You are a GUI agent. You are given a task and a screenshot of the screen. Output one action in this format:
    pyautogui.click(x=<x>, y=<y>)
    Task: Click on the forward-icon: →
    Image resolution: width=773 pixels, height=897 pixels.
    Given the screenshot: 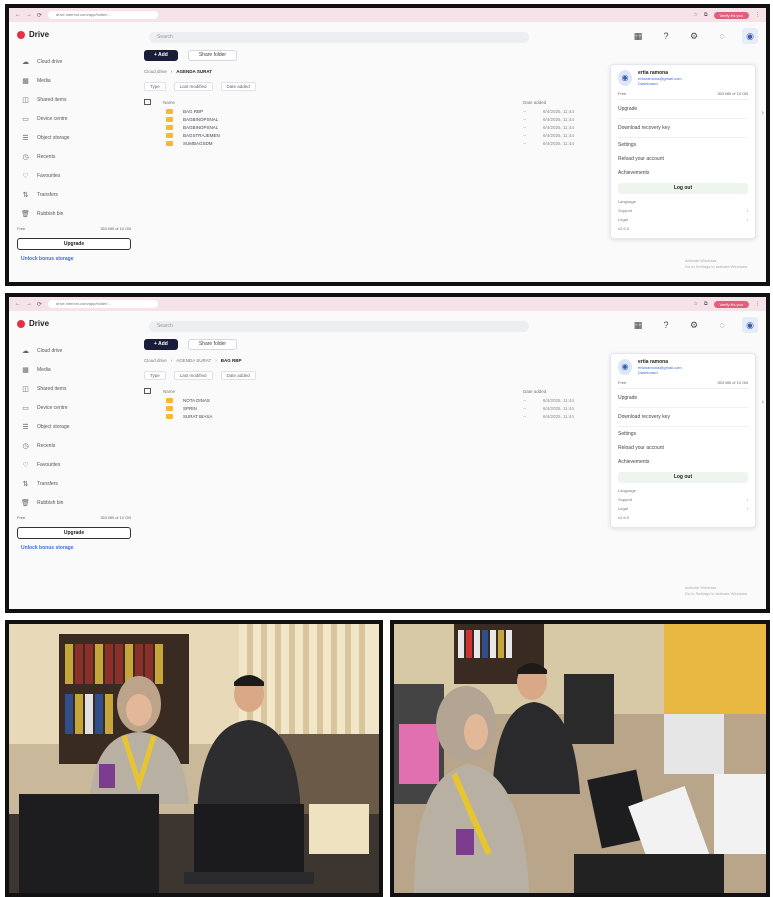 What is the action you would take?
    pyautogui.click(x=29, y=304)
    